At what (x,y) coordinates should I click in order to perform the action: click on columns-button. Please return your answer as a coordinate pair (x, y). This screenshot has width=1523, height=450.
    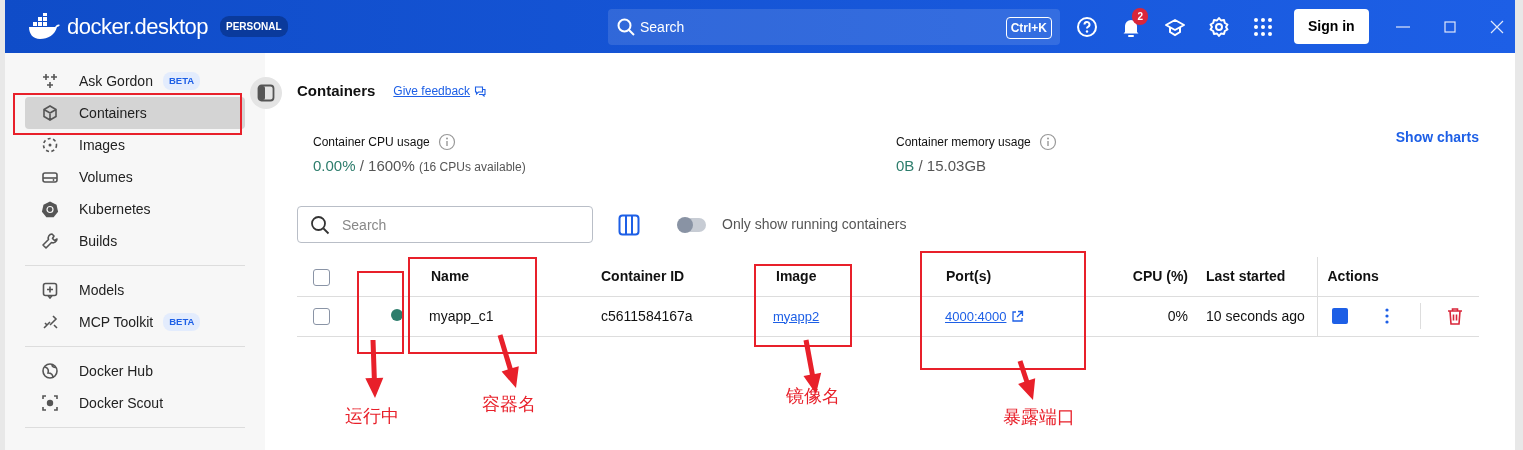
    Looking at the image, I should click on (629, 224).